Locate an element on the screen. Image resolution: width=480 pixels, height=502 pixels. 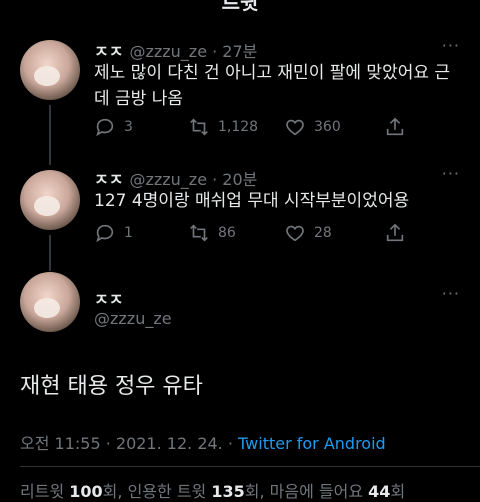
reply-count: 3 is located at coordinates (128, 127).